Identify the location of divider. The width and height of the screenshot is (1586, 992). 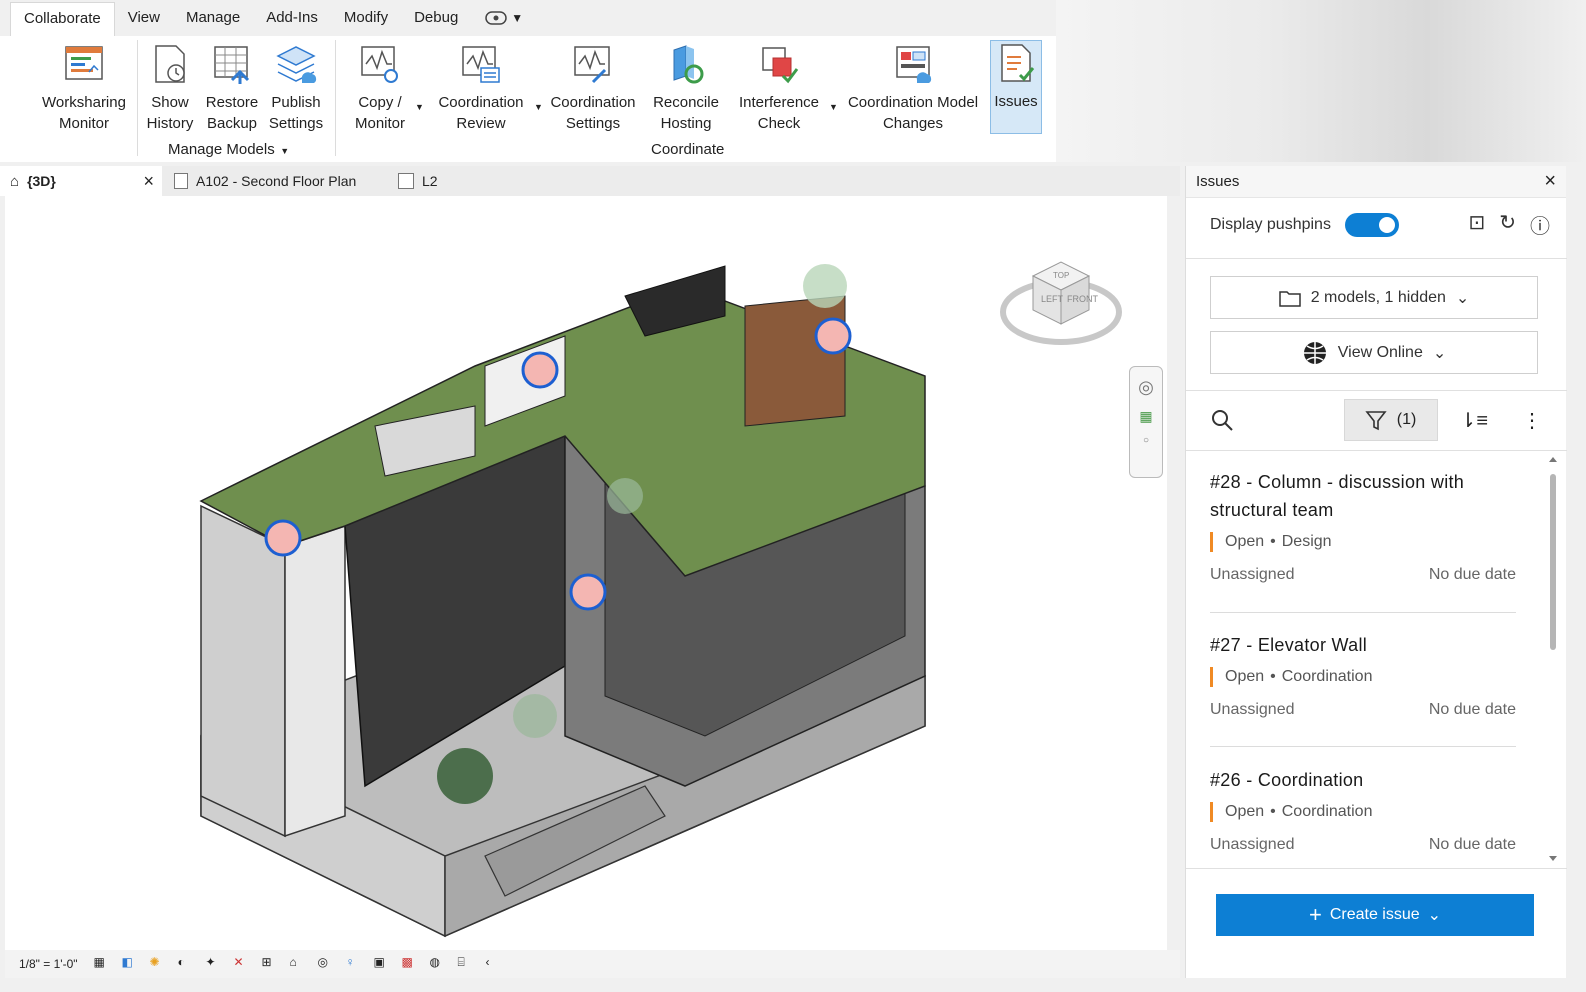
(1376, 258).